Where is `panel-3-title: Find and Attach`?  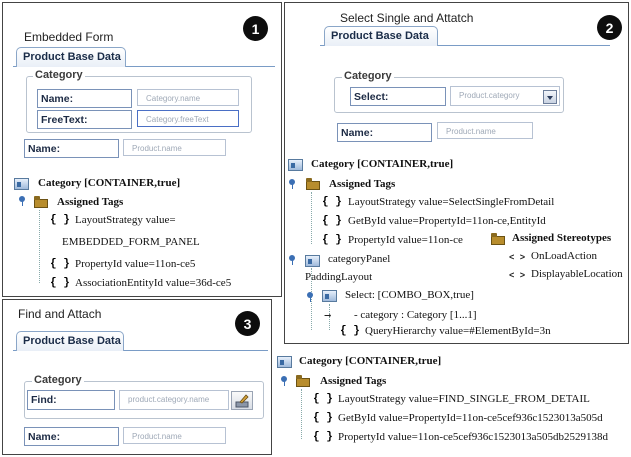 panel-3-title: Find and Attach is located at coordinates (60, 314).